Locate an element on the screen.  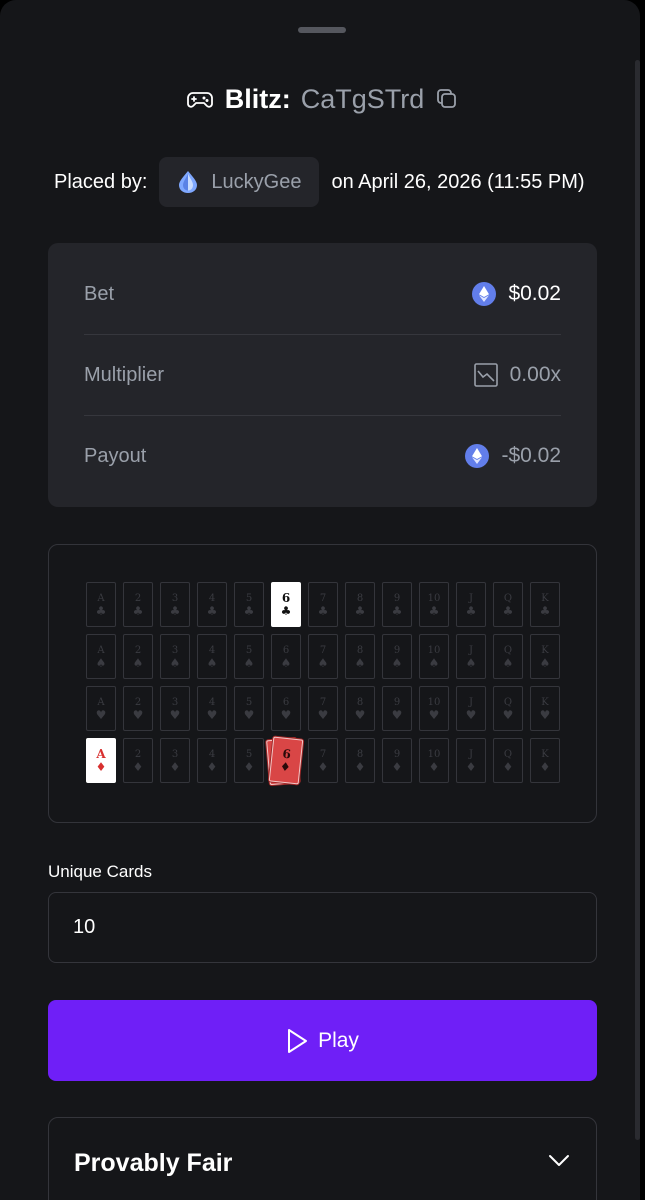
bet-row: Bet $0.02 is located at coordinates (322, 294).